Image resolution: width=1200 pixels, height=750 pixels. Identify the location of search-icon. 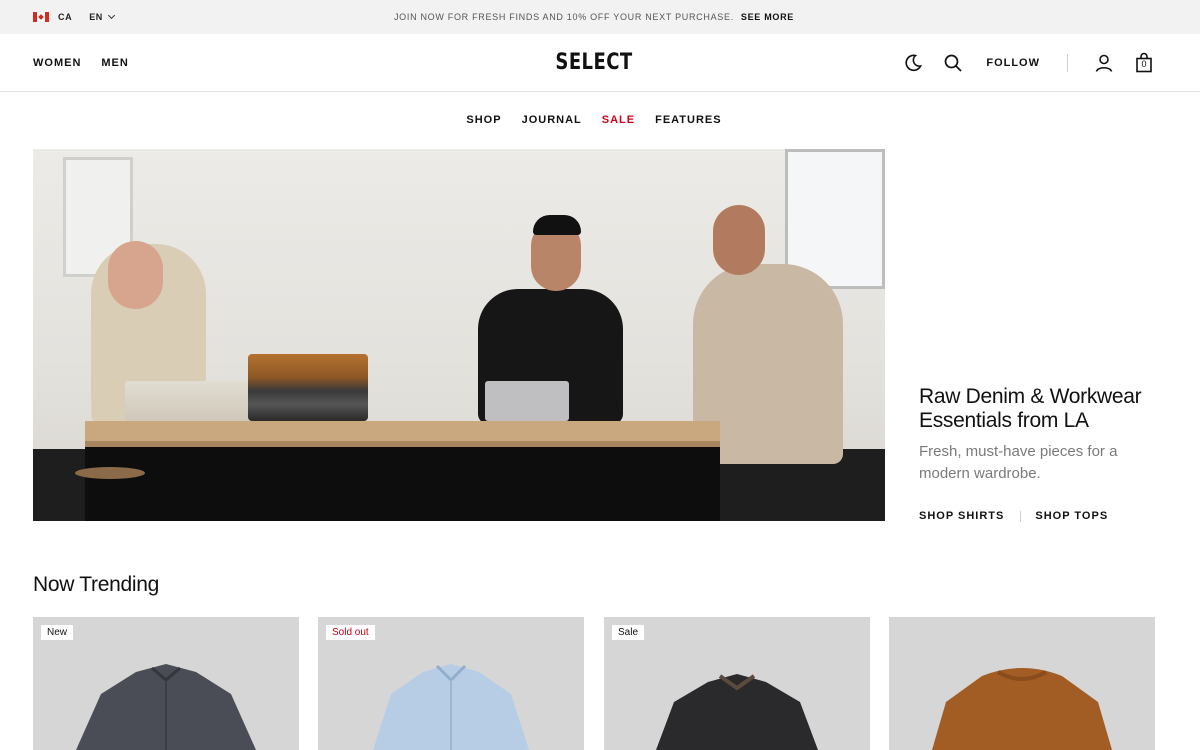
(953, 63).